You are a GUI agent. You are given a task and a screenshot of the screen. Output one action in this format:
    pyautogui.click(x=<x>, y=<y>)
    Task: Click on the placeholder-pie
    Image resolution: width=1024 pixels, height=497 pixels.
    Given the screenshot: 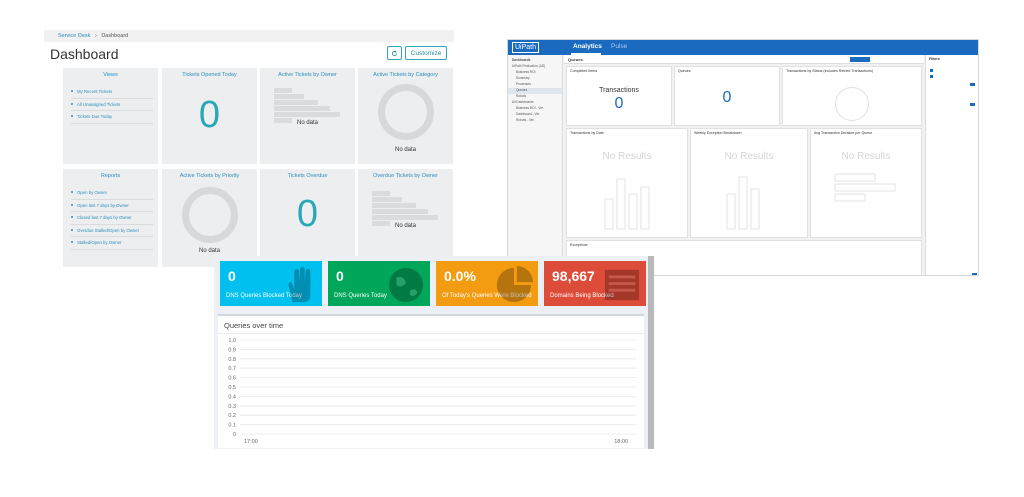 What is the action you would take?
    pyautogui.click(x=852, y=104)
    